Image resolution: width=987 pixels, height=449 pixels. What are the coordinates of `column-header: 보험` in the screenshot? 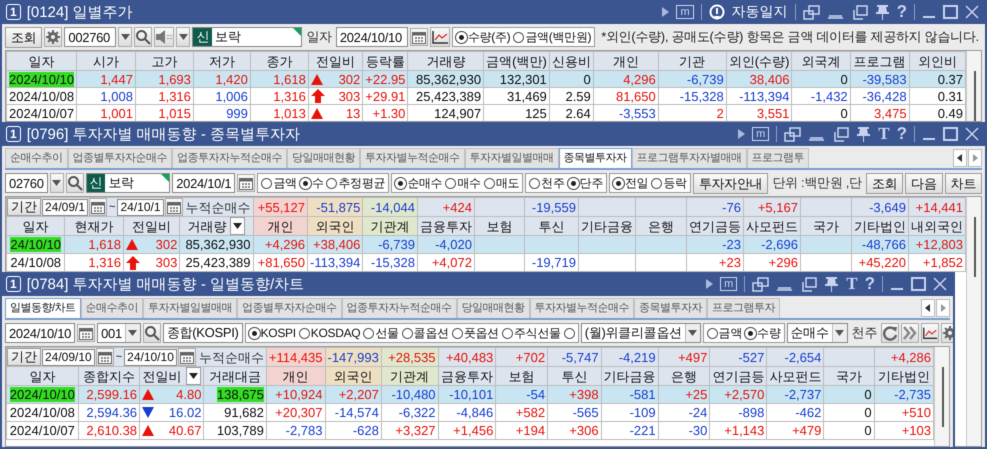 It's located at (522, 376).